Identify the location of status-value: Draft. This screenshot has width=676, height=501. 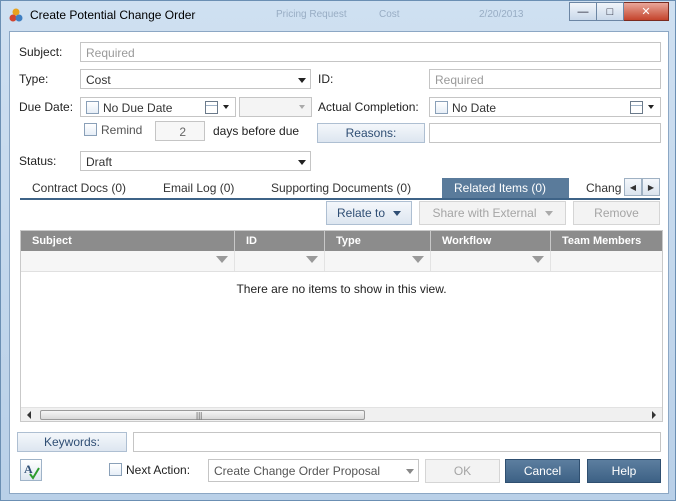
(99, 162).